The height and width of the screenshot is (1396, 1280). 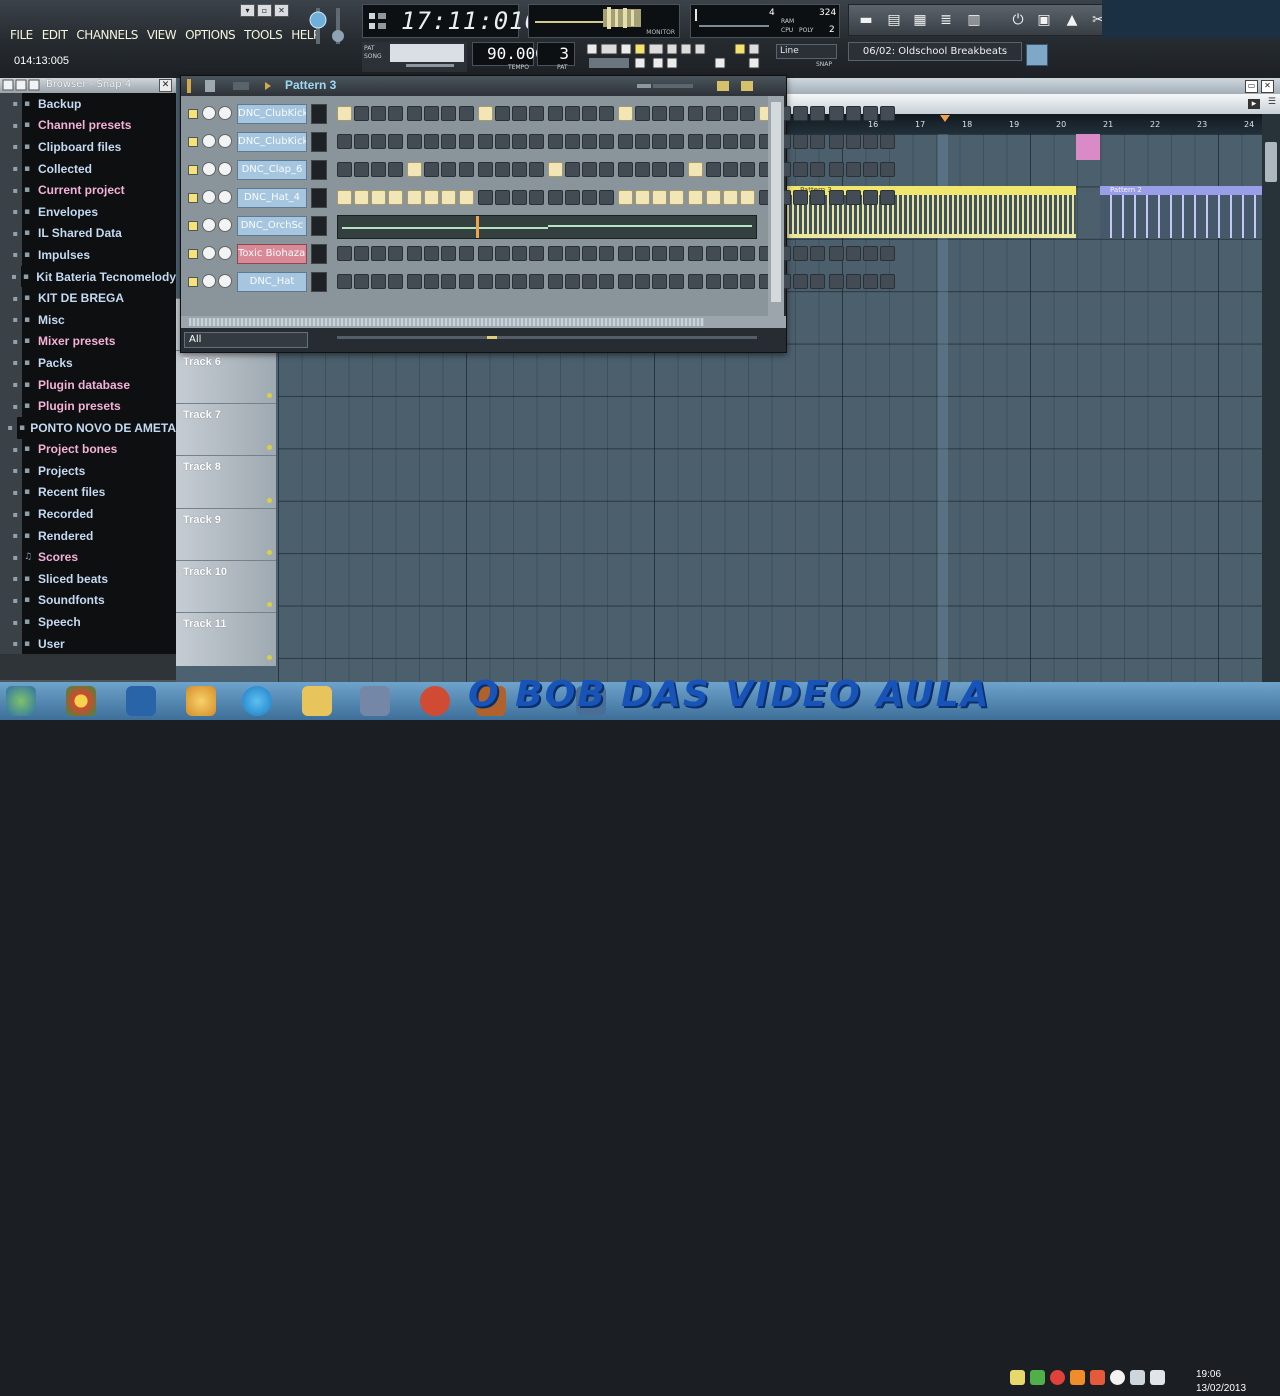 What do you see at coordinates (88, 535) in the screenshot?
I see `browser-item: ▪ ▪ Rendered` at bounding box center [88, 535].